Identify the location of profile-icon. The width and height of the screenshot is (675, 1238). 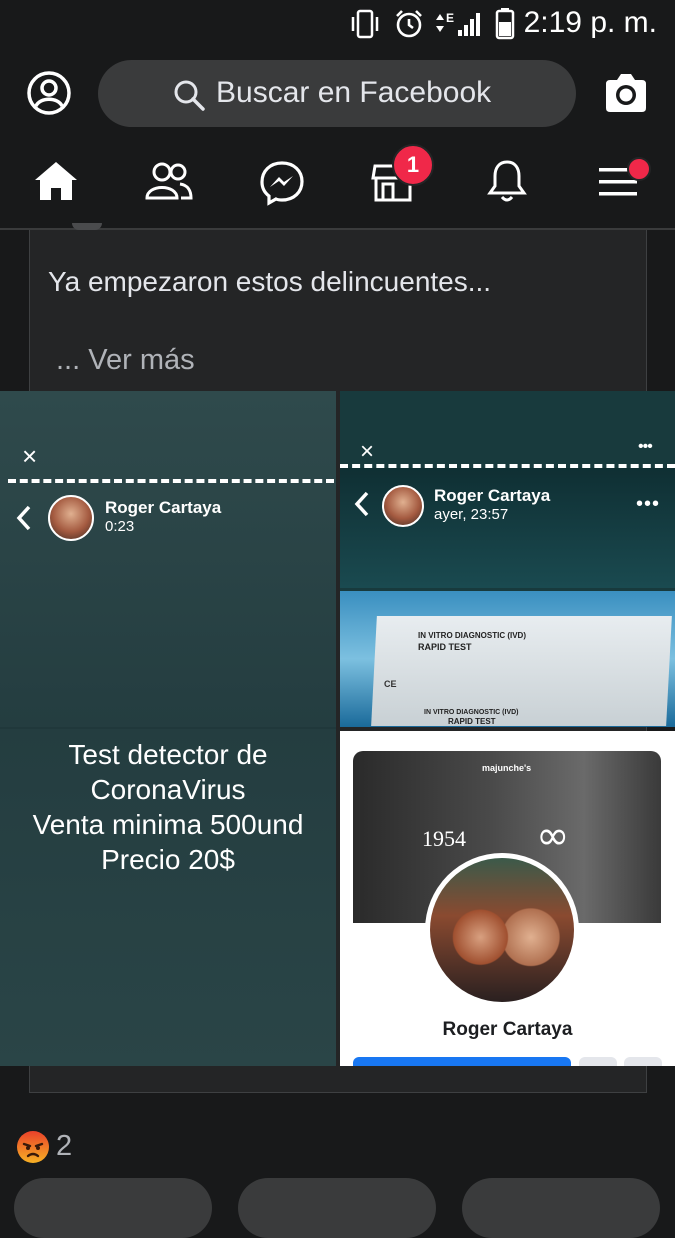
(49, 93).